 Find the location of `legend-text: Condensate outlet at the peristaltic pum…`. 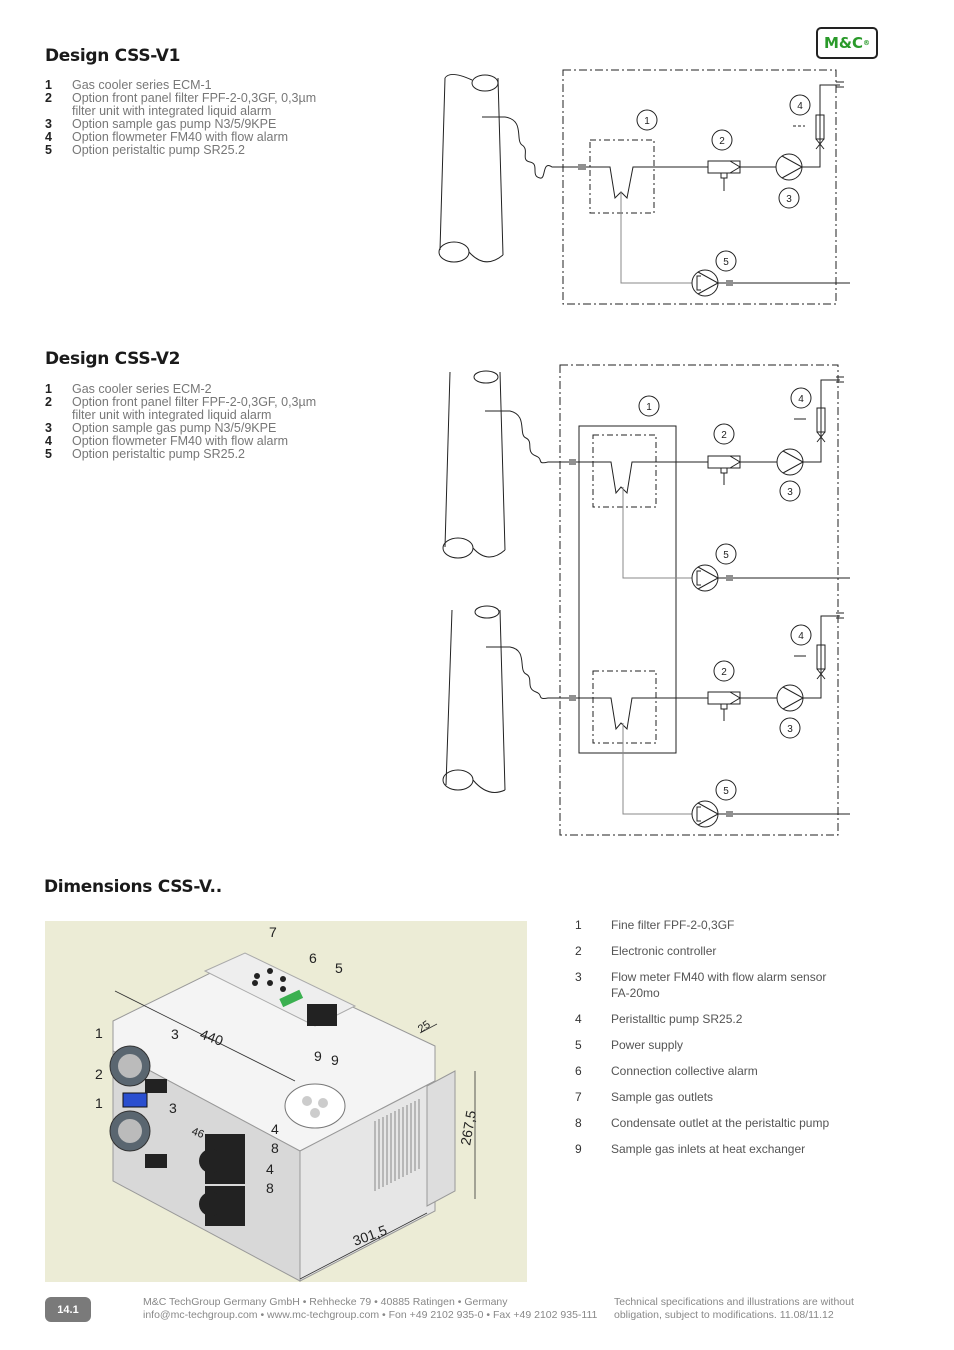

legend-text: Condensate outlet at the peristaltic pum… is located at coordinates (720, 1123).